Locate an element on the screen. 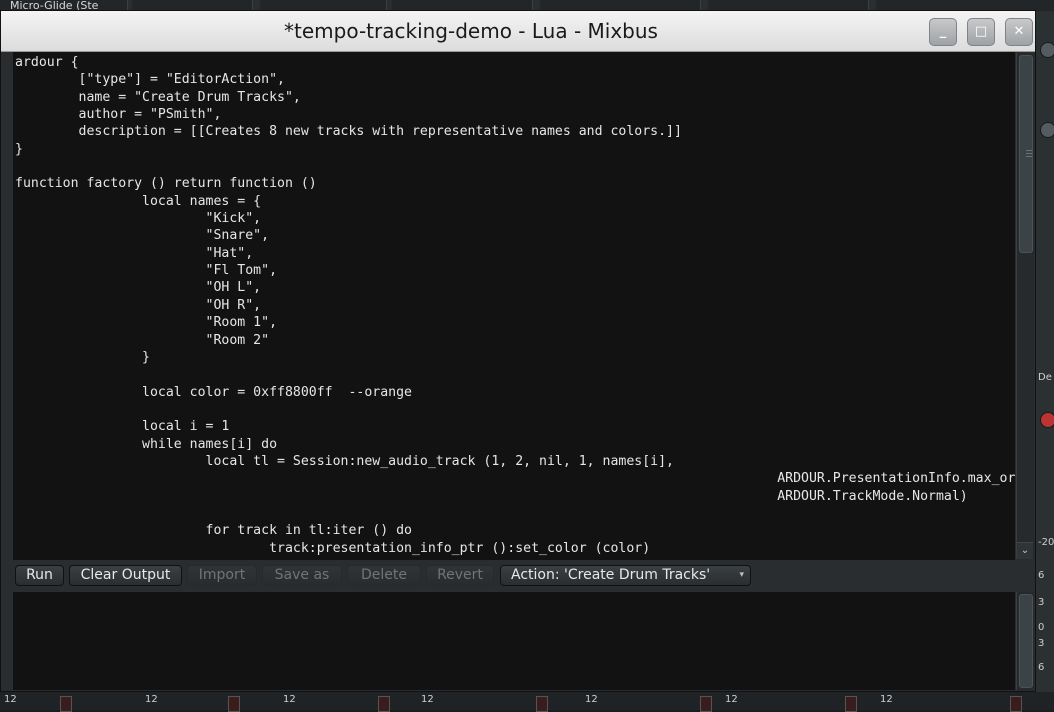 This screenshot has width=1054, height=712. action-type-dropdown: Action: 'Create Drum Tracks' ▾ is located at coordinates (625, 575).